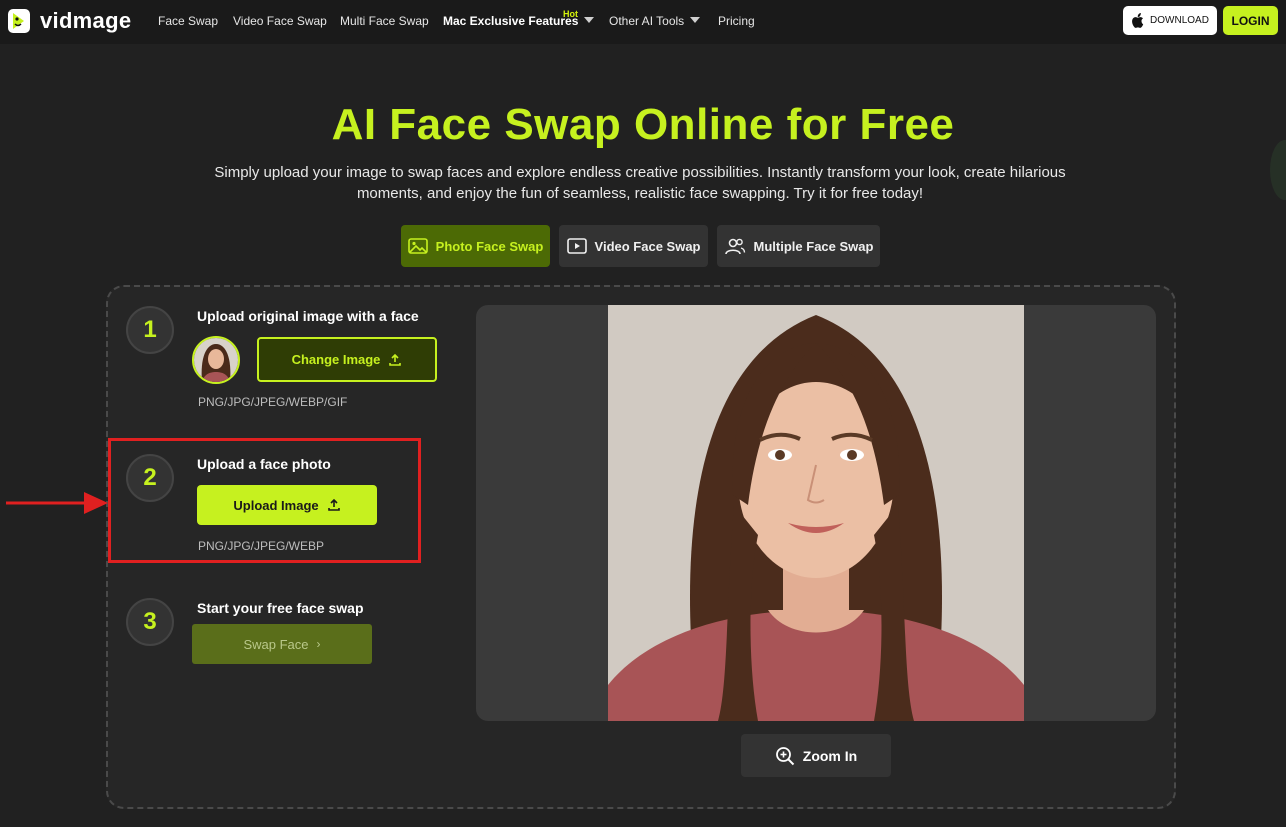  Describe the element at coordinates (1250, 20) in the screenshot. I see `login-button: LOGIN` at that location.